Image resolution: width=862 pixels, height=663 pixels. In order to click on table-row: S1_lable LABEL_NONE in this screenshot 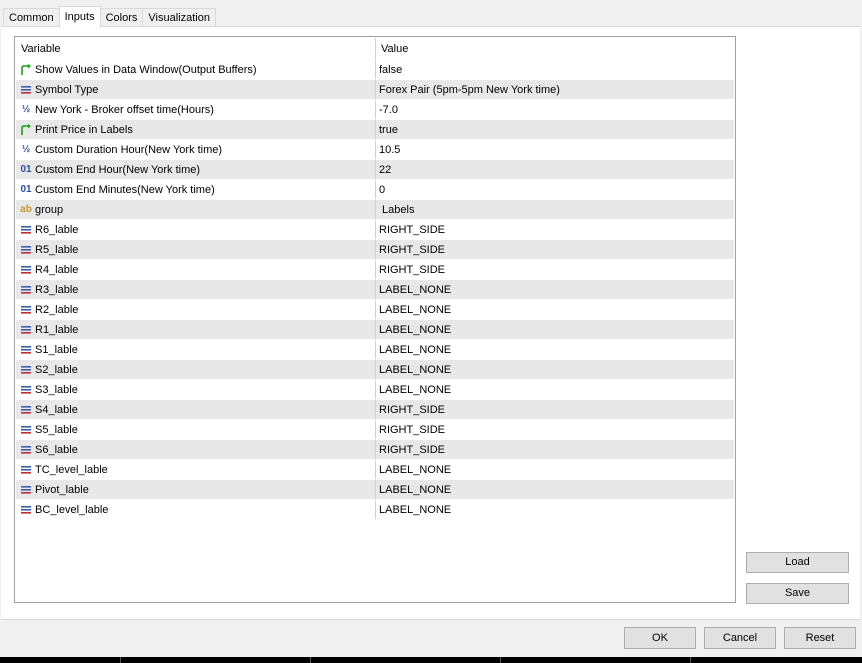, I will do `click(375, 350)`.